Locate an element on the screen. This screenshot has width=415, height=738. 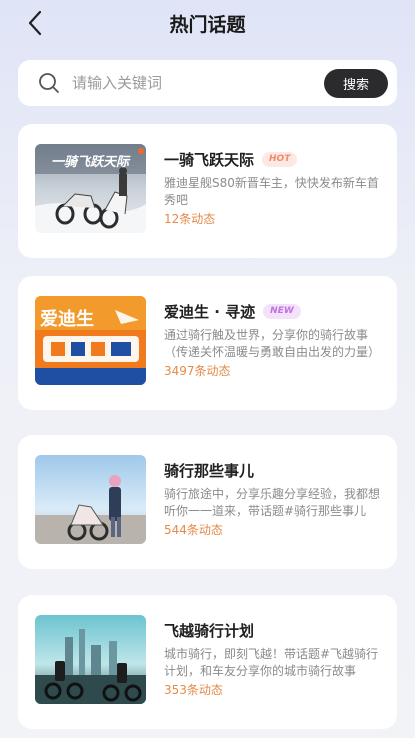
search-input is located at coordinates (197, 83).